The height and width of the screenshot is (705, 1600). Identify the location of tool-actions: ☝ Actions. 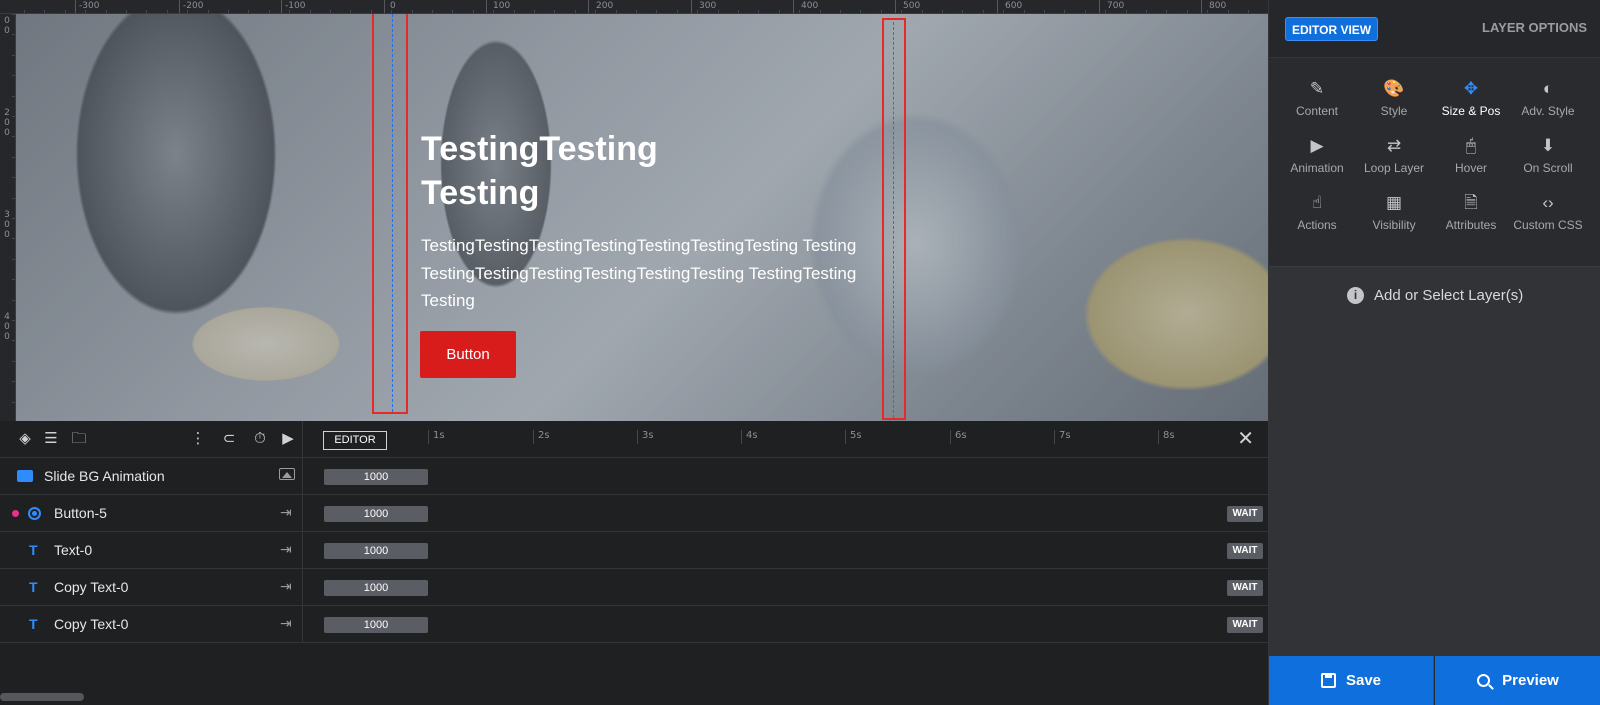
(1317, 218).